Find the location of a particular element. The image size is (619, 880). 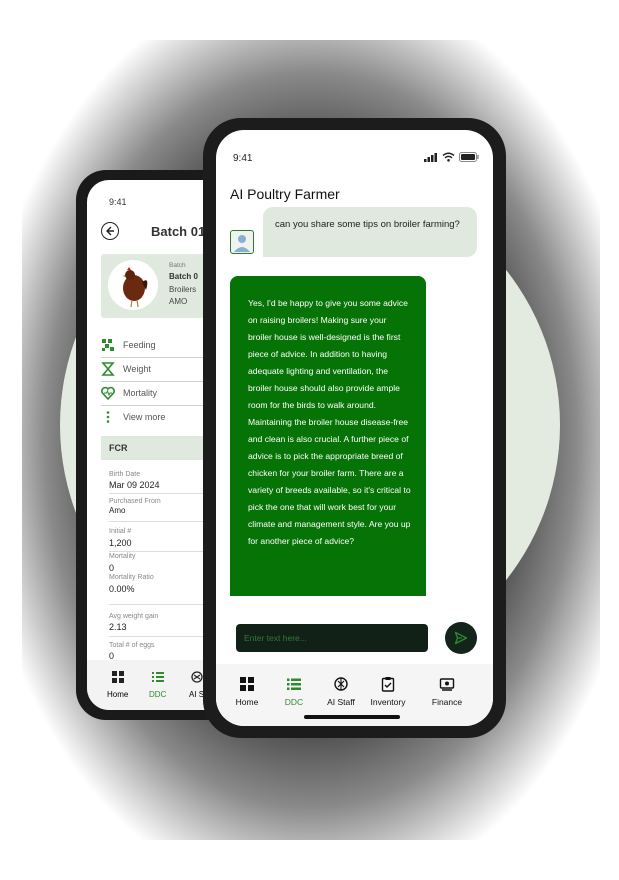

nav-finance: Finance is located at coordinates (447, 691).